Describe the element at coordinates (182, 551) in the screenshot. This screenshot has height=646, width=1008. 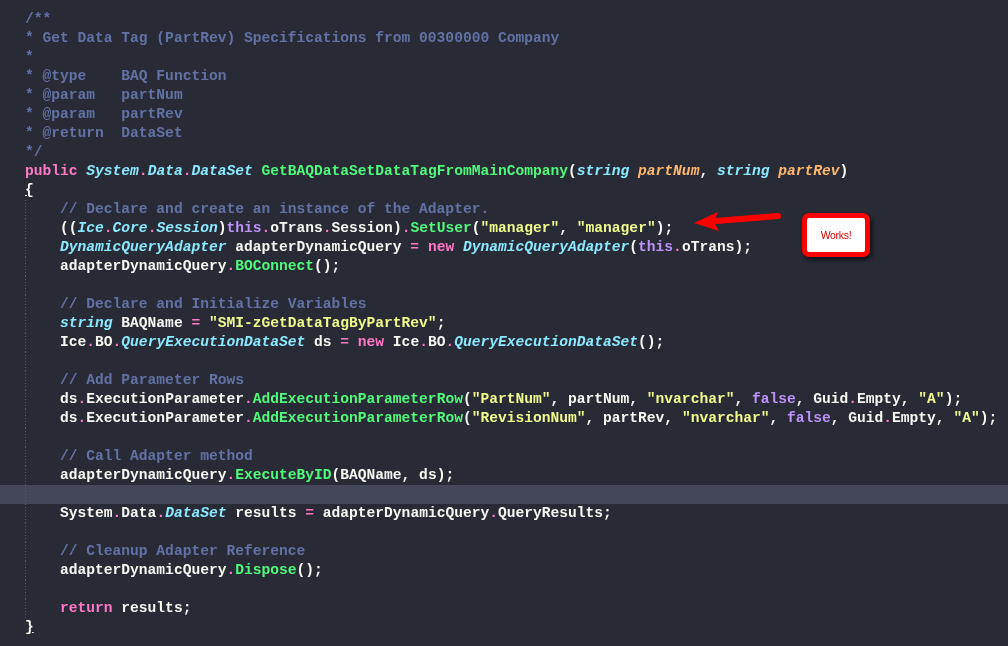
I see `code-comment: // Cleanup Adapter Reference` at that location.